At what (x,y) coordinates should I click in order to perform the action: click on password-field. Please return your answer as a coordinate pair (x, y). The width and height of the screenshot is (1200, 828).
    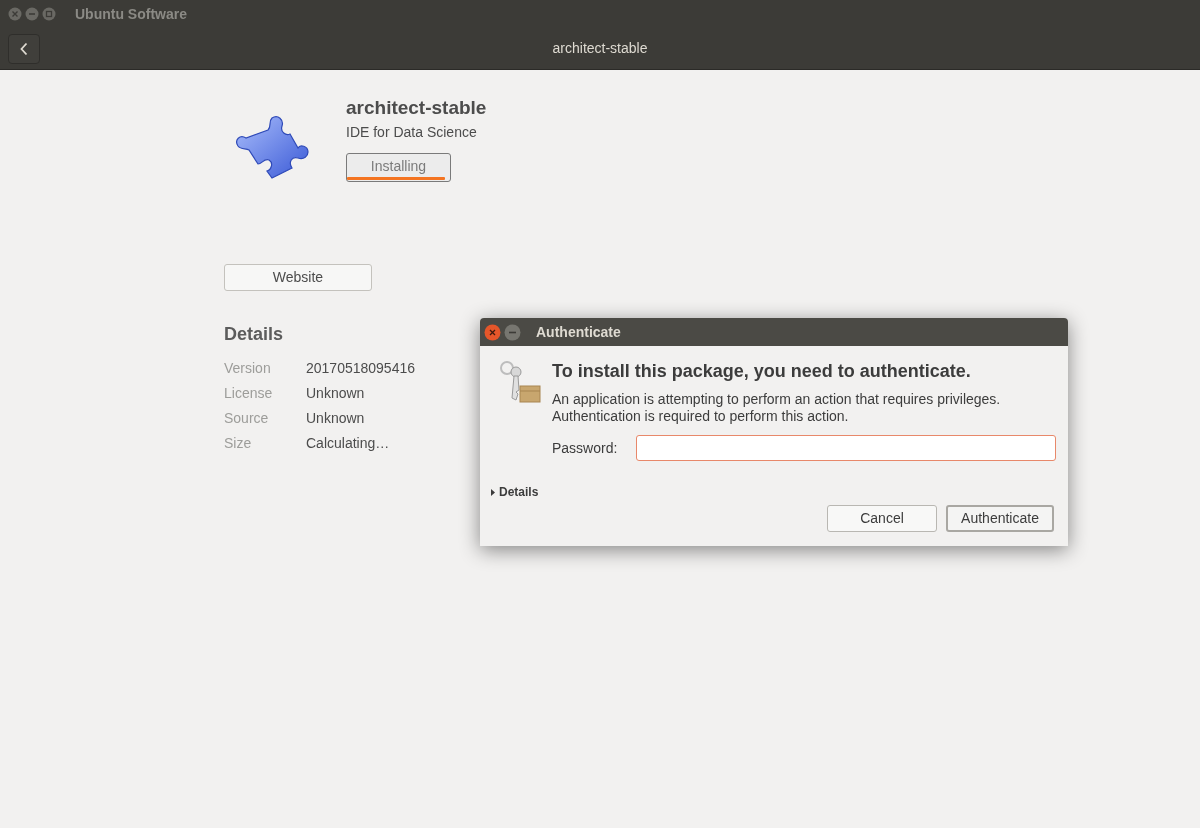
    Looking at the image, I should click on (846, 448).